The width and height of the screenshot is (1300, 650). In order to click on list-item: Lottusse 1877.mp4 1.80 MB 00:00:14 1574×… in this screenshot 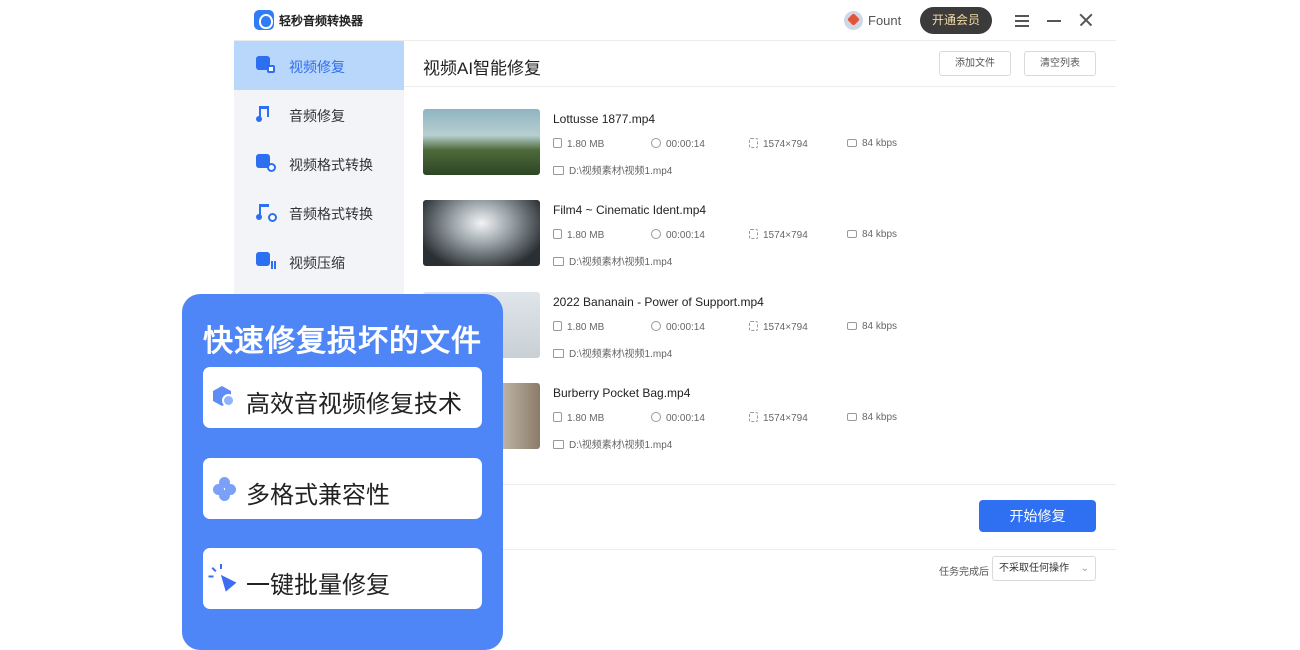, I will do `click(763, 149)`.